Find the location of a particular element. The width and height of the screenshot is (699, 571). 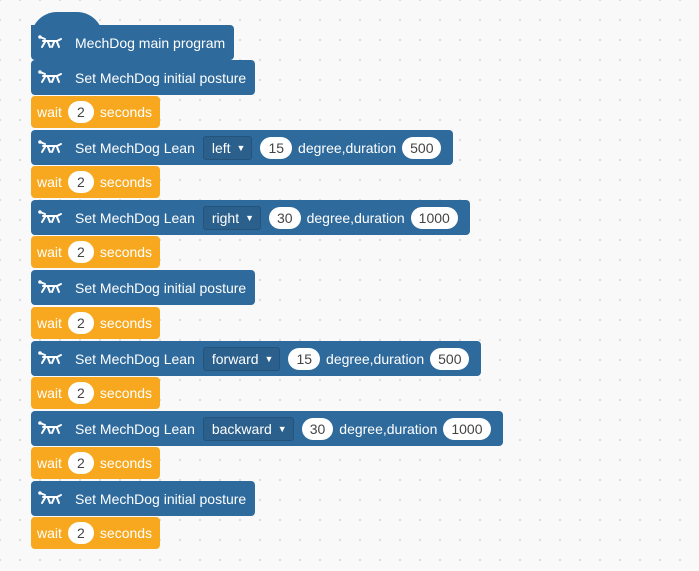

dropdown-value: right is located at coordinates (225, 217).